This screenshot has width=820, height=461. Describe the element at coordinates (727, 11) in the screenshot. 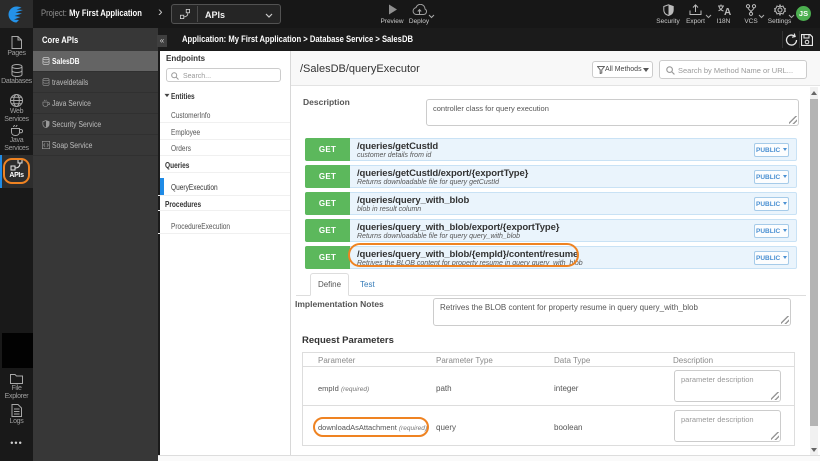

I see `svg-text: A` at that location.